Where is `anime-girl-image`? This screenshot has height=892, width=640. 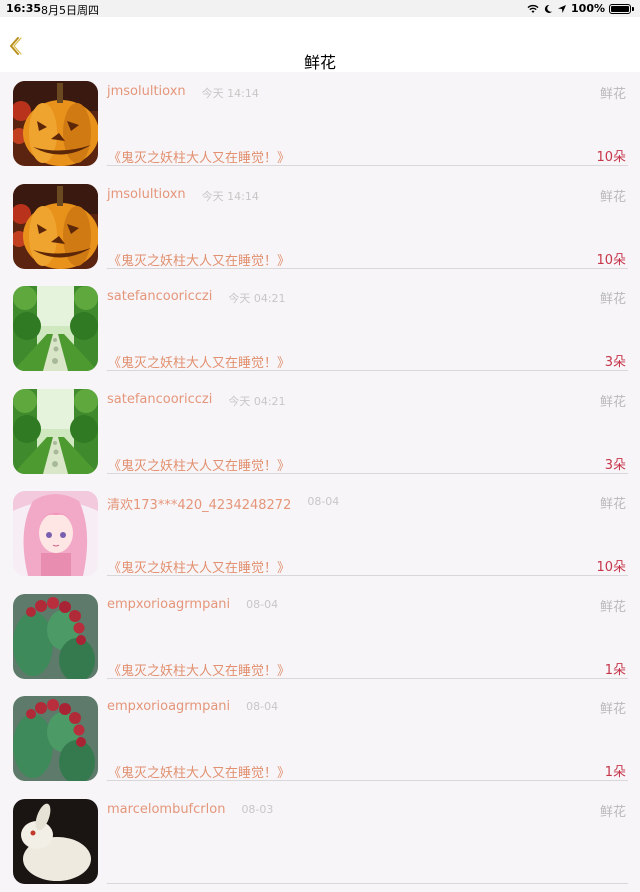 anime-girl-image is located at coordinates (55, 533).